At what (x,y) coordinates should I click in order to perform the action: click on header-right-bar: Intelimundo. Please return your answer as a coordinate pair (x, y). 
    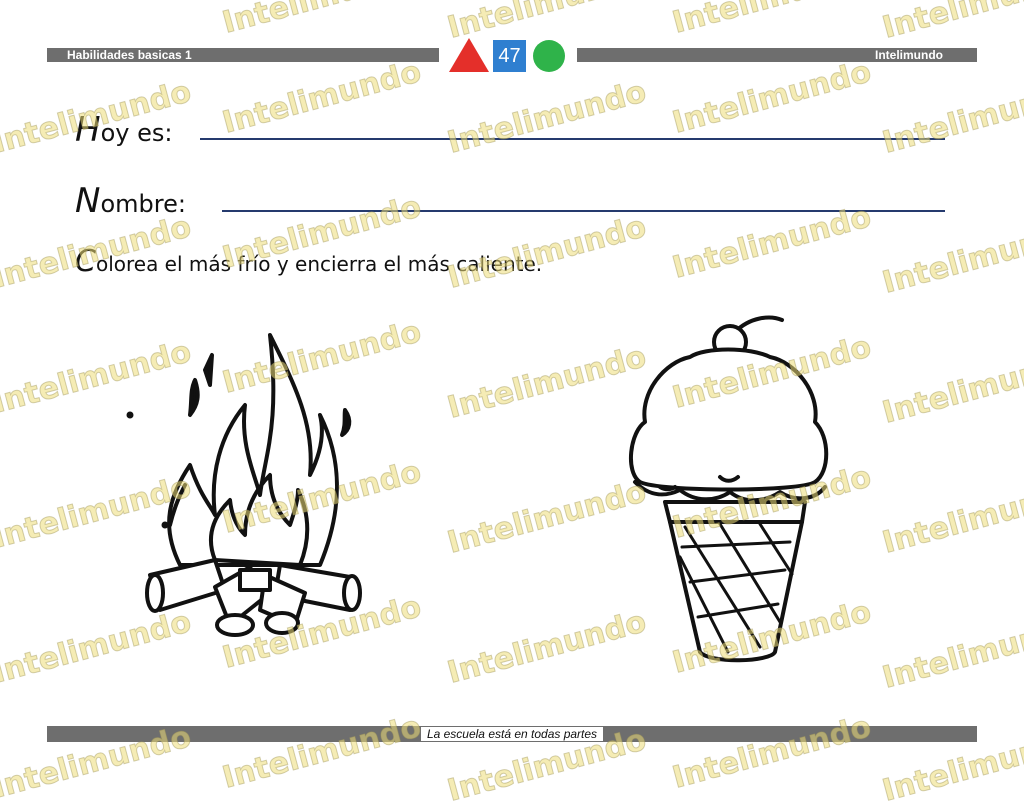
    Looking at the image, I should click on (777, 55).